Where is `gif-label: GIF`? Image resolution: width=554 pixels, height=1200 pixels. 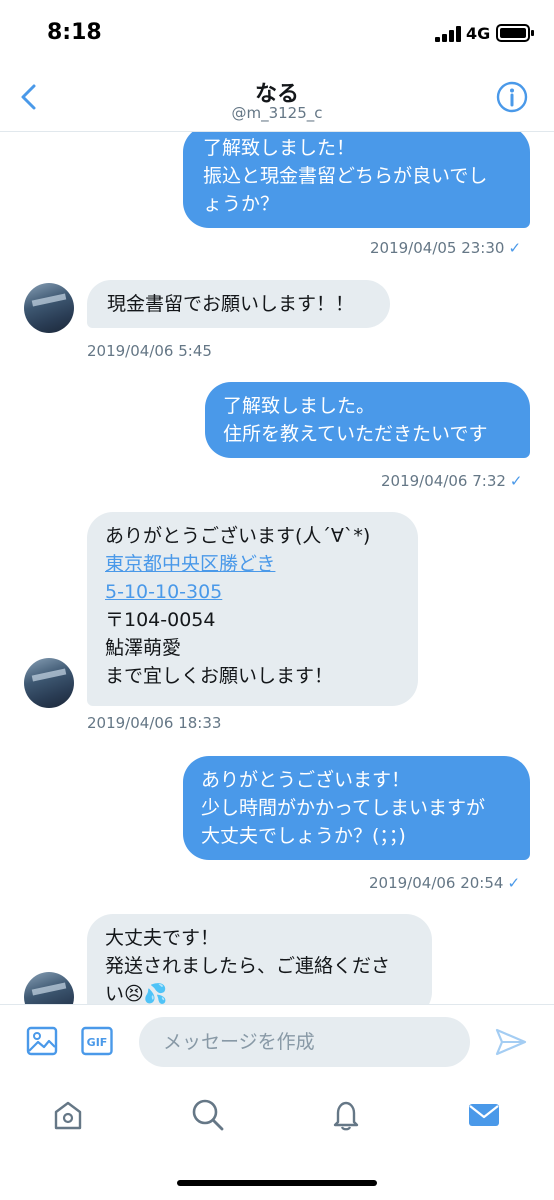
gif-label: GIF is located at coordinates (97, 1042).